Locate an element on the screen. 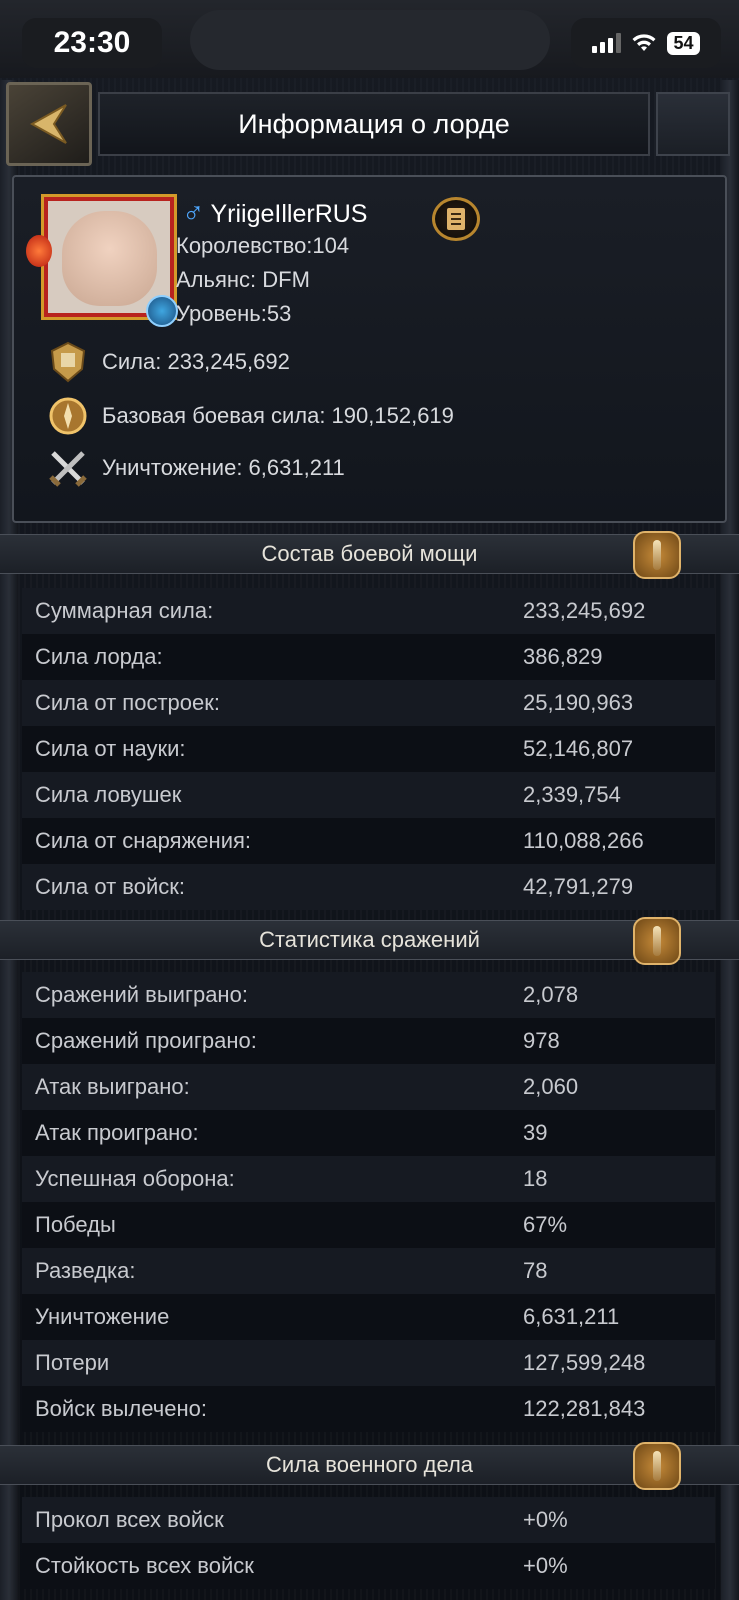  section-header-power-composition: Состав боевой мощи is located at coordinates (369, 555).